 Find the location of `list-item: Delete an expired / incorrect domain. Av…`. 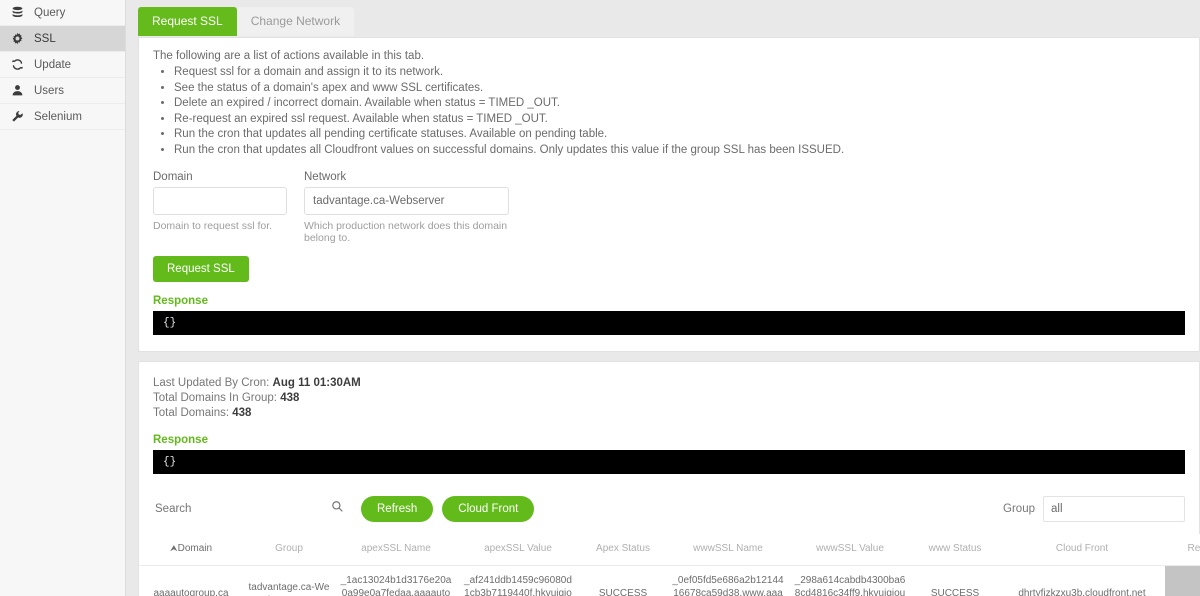

list-item: Delete an expired / incorrect domain. Av… is located at coordinates (679, 104).